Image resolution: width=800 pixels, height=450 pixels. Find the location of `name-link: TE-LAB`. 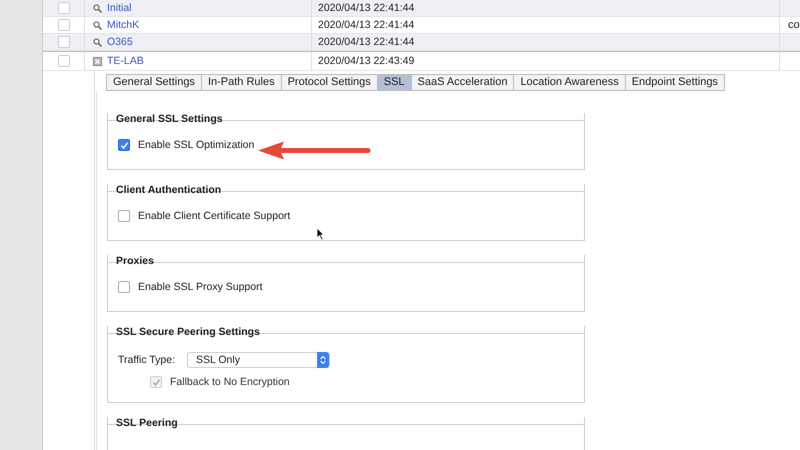

name-link: TE-LAB is located at coordinates (125, 61).